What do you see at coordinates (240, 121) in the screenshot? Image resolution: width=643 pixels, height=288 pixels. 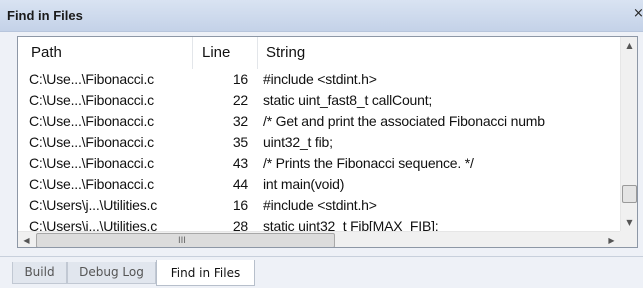 I see `line-cell: 32` at bounding box center [240, 121].